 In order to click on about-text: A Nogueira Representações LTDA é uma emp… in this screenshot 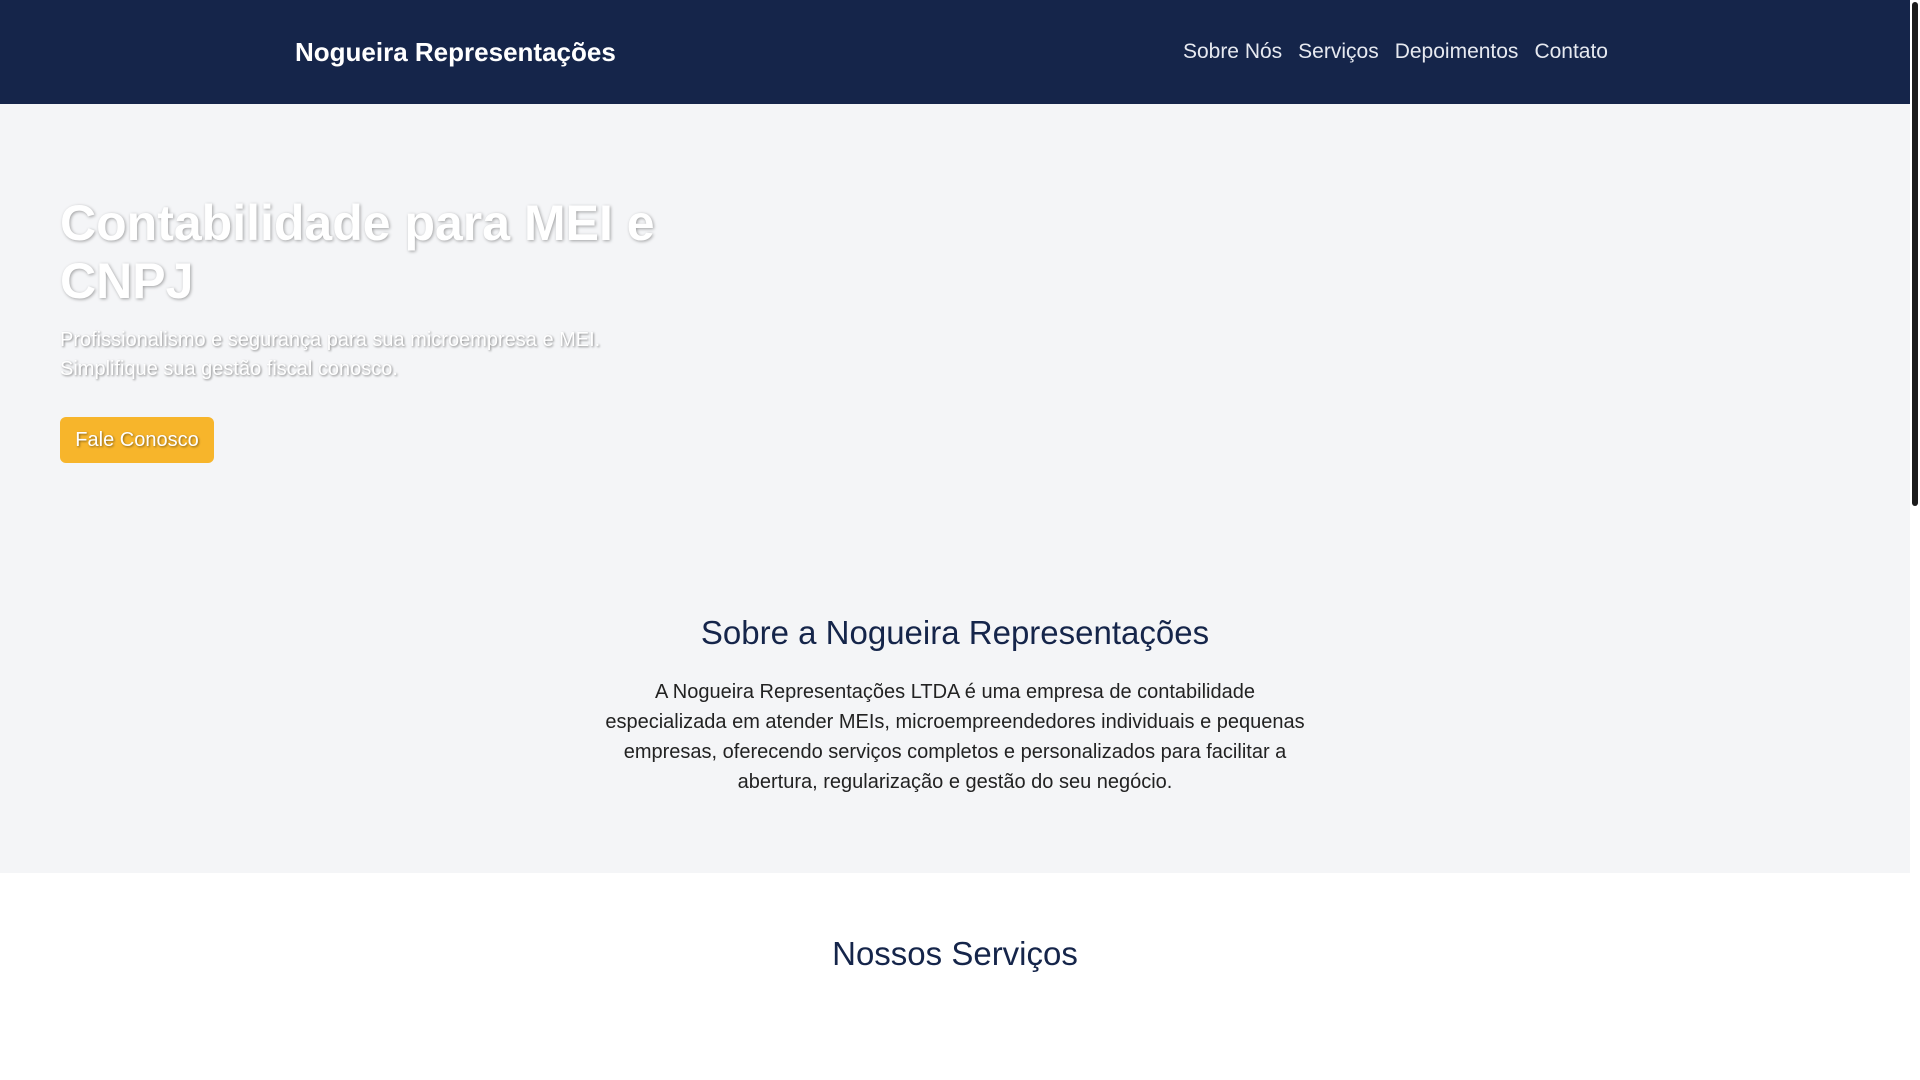, I will do `click(955, 737)`.